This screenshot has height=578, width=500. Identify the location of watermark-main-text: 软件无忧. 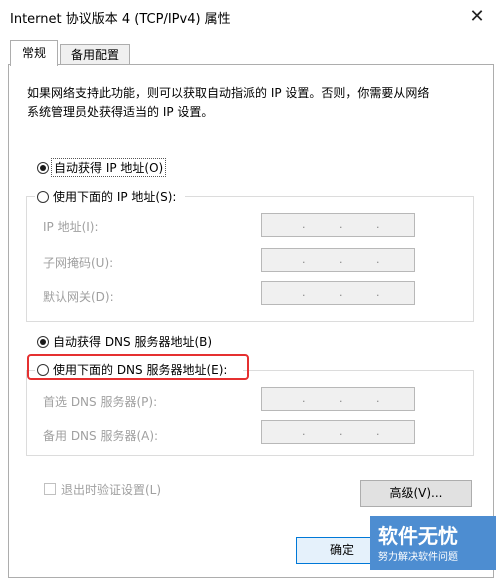
(418, 536).